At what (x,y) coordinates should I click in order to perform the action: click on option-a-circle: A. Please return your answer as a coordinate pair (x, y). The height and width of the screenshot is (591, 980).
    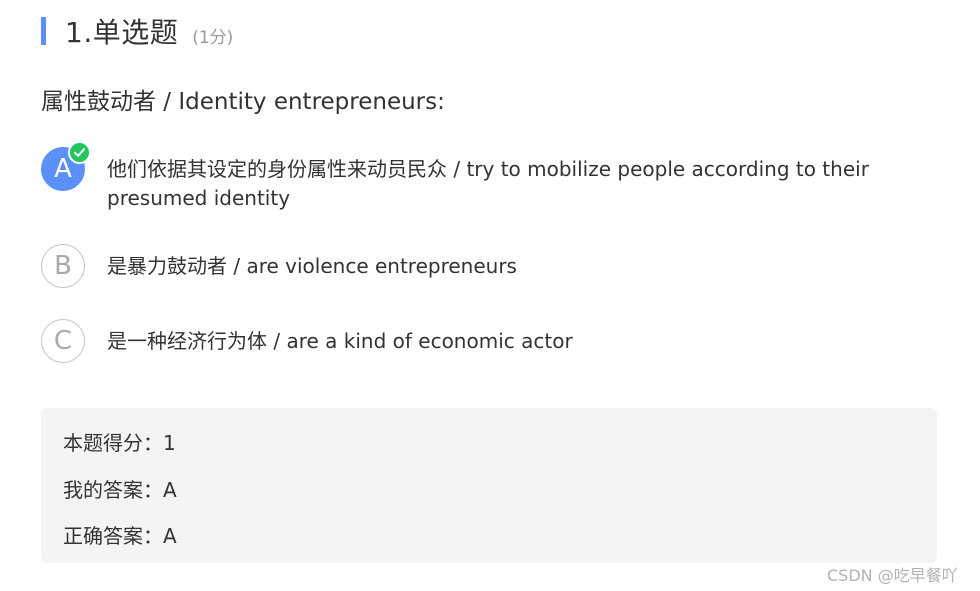
    Looking at the image, I should click on (66, 166).